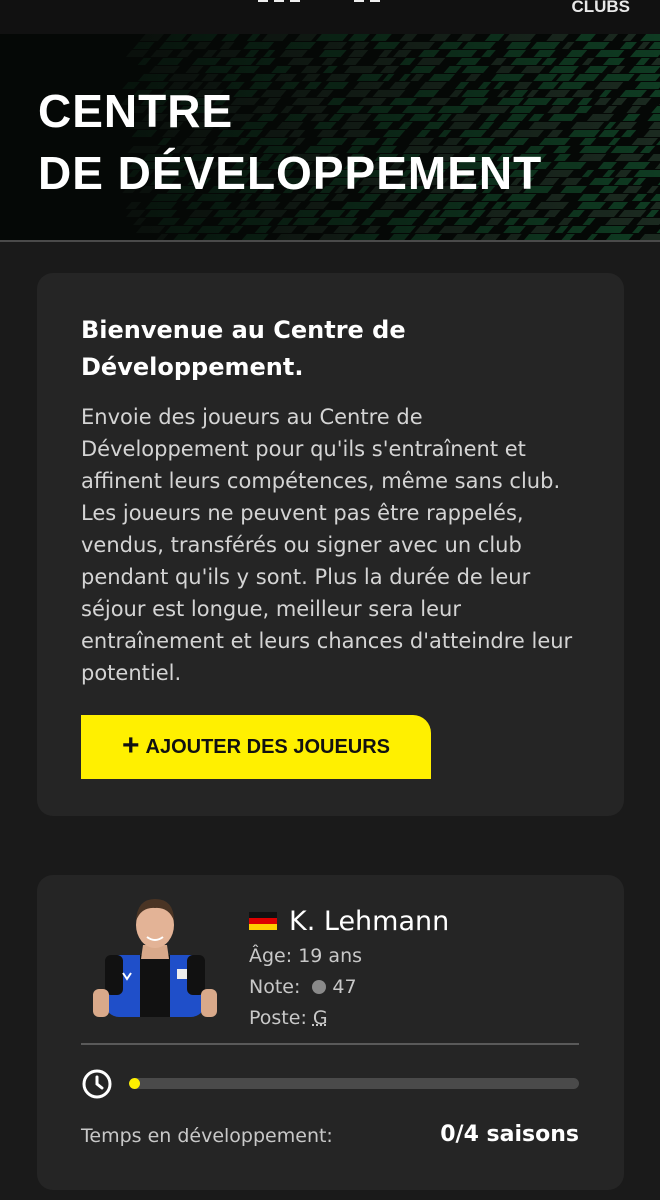 This screenshot has height=1200, width=660. I want to click on age-value: 19 ans, so click(330, 956).